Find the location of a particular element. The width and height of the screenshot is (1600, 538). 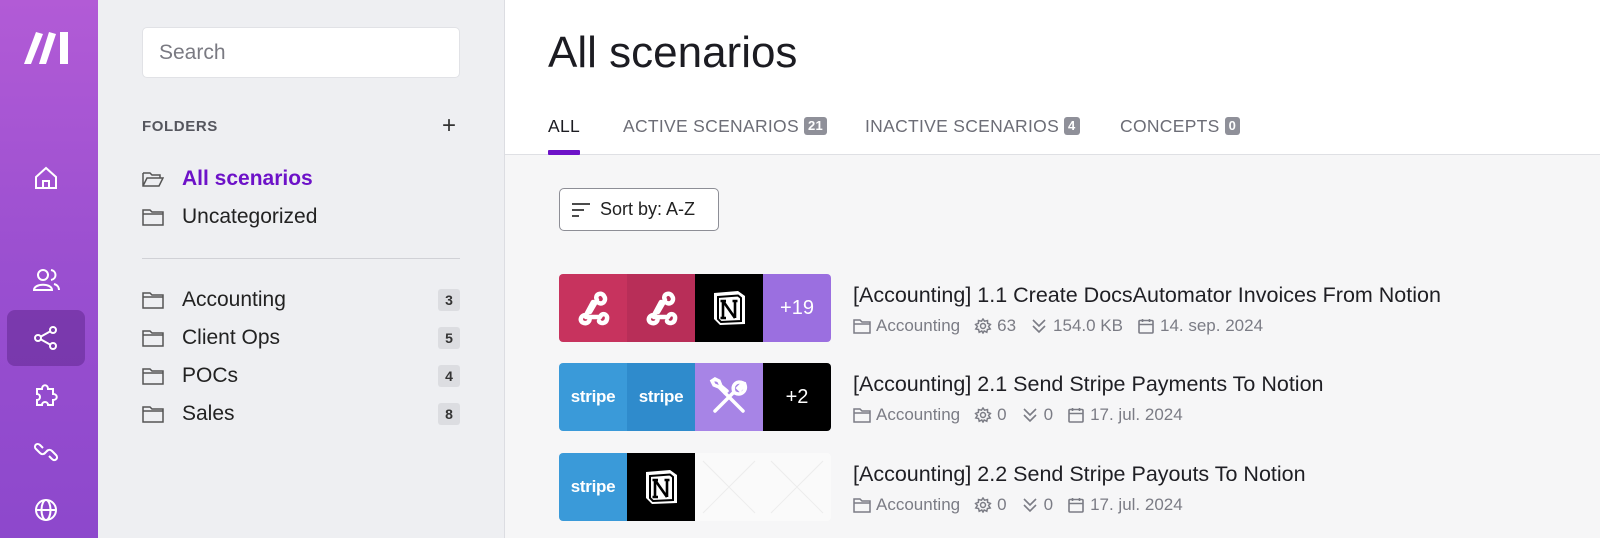

tab-all: ALL is located at coordinates (564, 126).